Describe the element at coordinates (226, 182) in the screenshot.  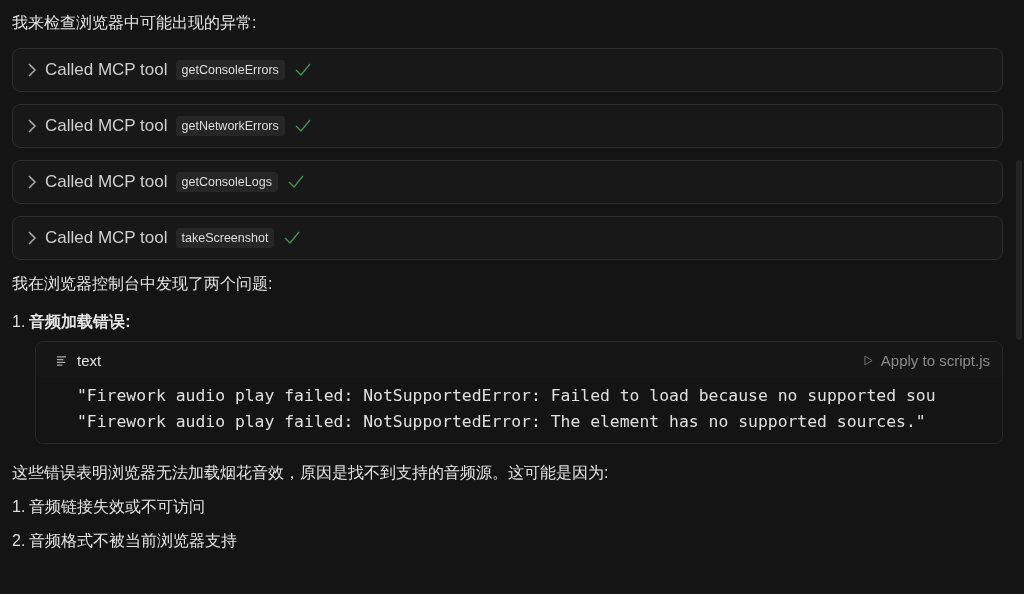
I see `tool-name-tag: getConsoleLogs` at that location.